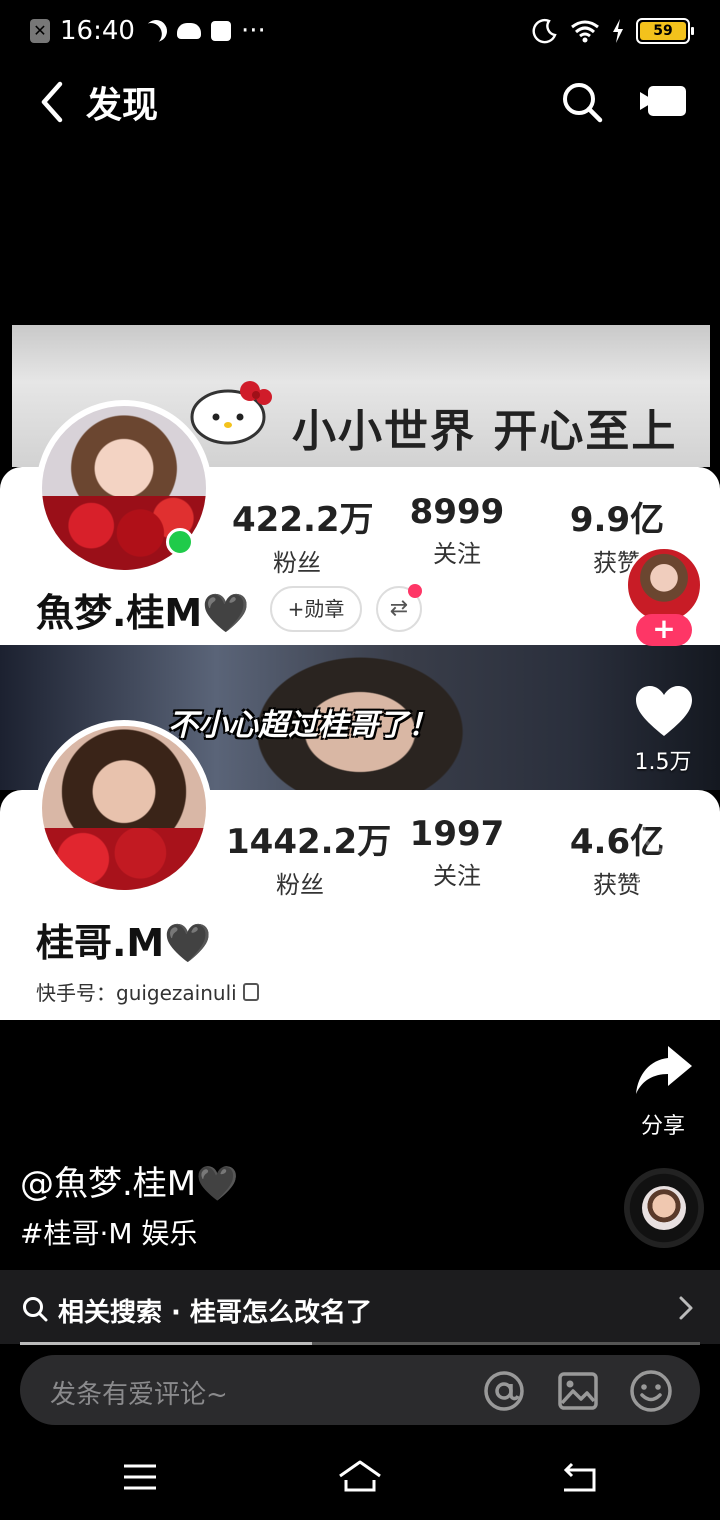 This screenshot has width=720, height=1520. I want to click on status-bar: ✕ 16:40 ··· 59, so click(360, 32).